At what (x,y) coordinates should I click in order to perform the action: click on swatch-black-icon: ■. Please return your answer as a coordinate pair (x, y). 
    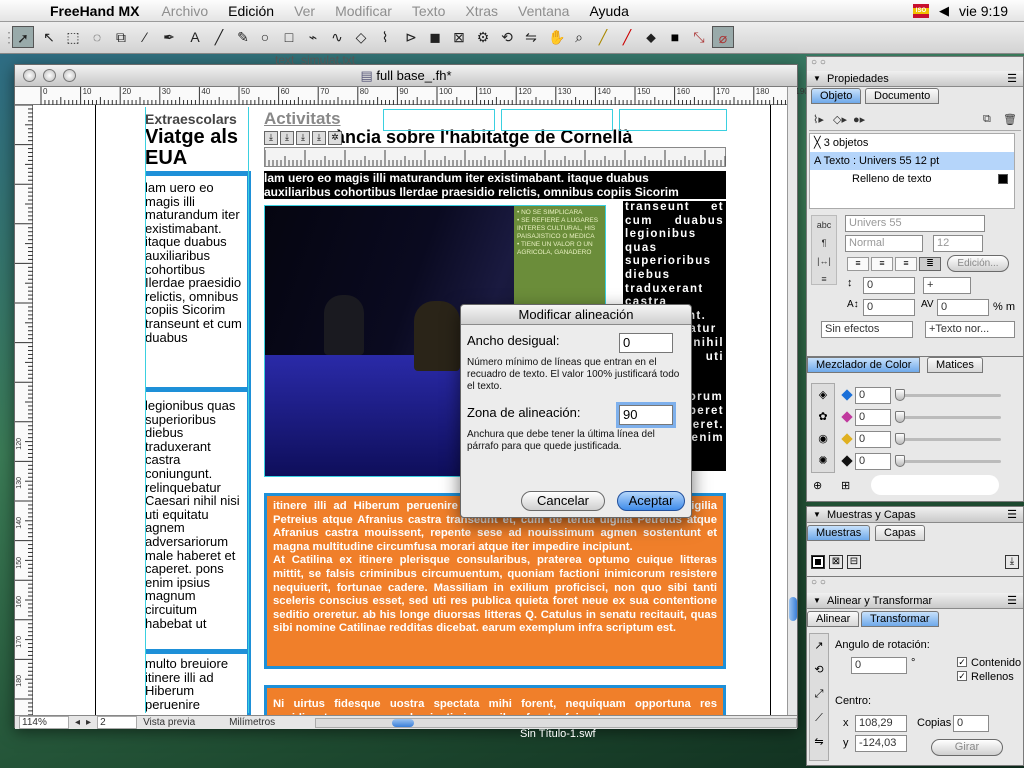
    Looking at the image, I should click on (675, 37).